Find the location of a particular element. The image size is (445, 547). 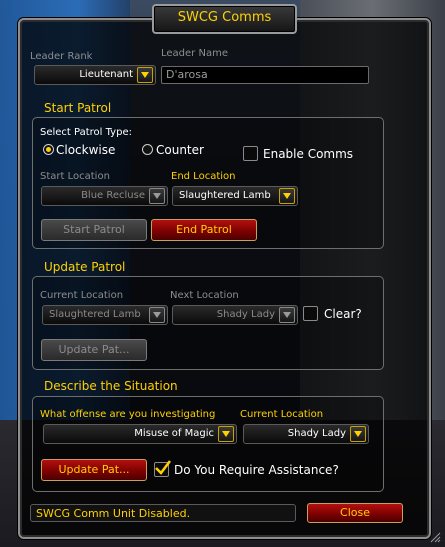

update-current-location-label: Current Location is located at coordinates (82, 295).